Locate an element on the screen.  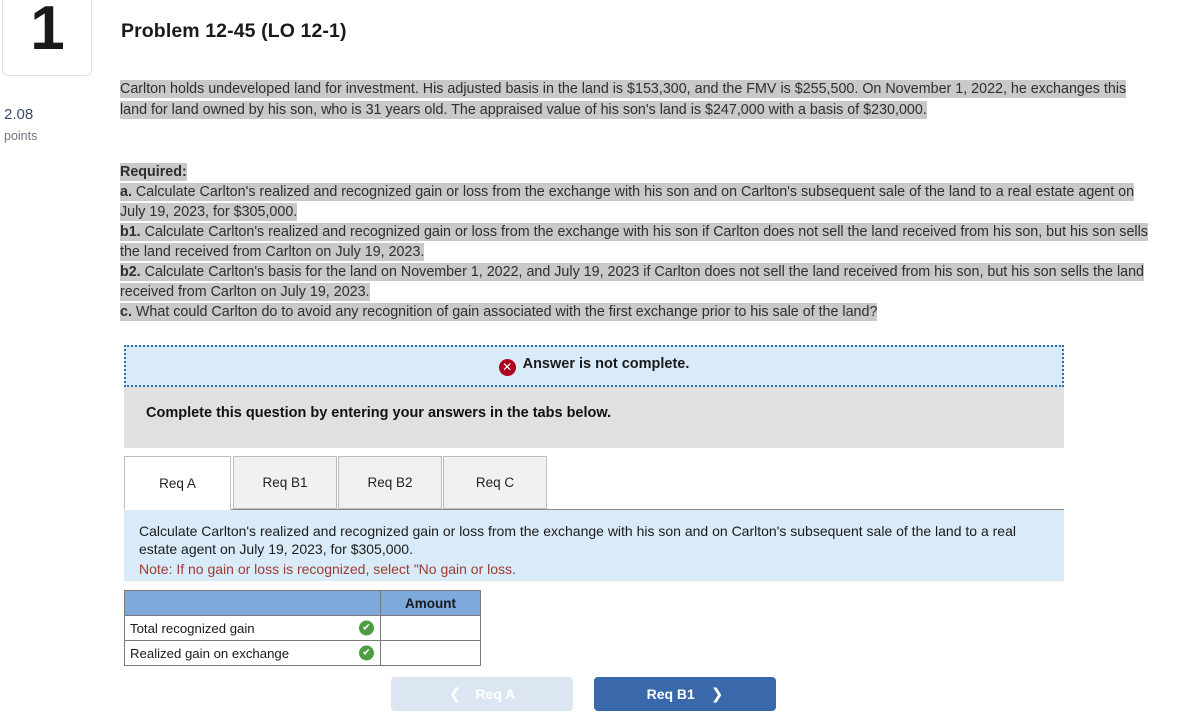
error-x-icon: ✕ is located at coordinates (507, 367).